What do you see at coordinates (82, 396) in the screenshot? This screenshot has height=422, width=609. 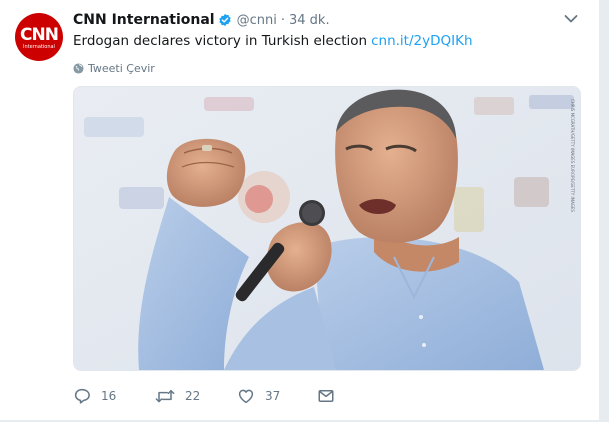 I see `reply-icon` at bounding box center [82, 396].